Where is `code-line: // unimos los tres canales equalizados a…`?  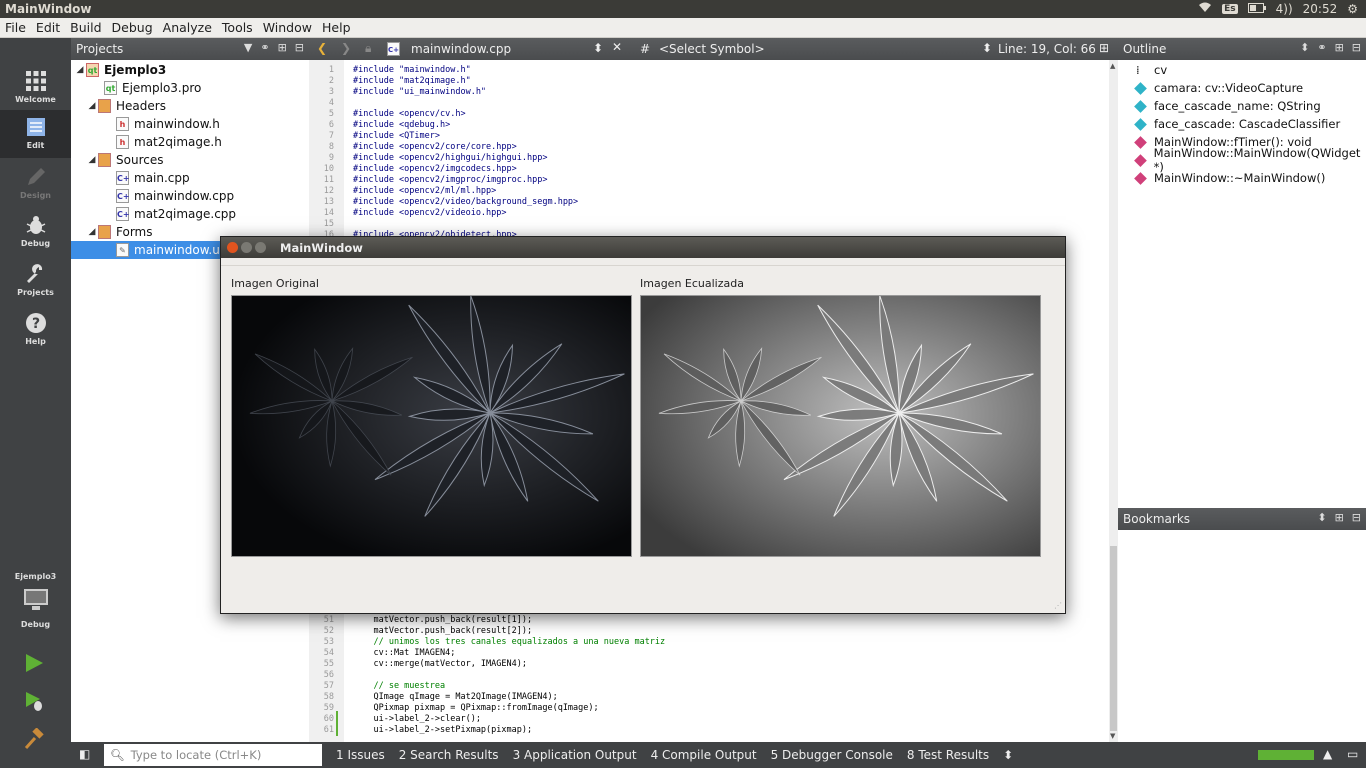
code-line: // unimos los tres canales equalizados a… is located at coordinates (509, 642).